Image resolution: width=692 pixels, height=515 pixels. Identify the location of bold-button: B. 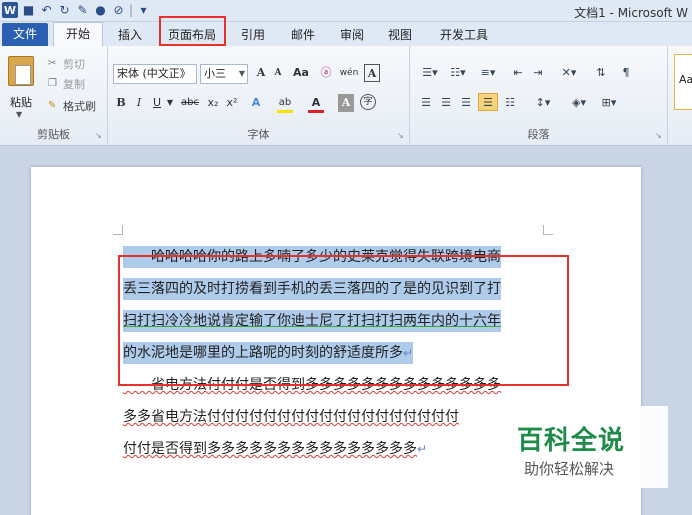
(121, 103).